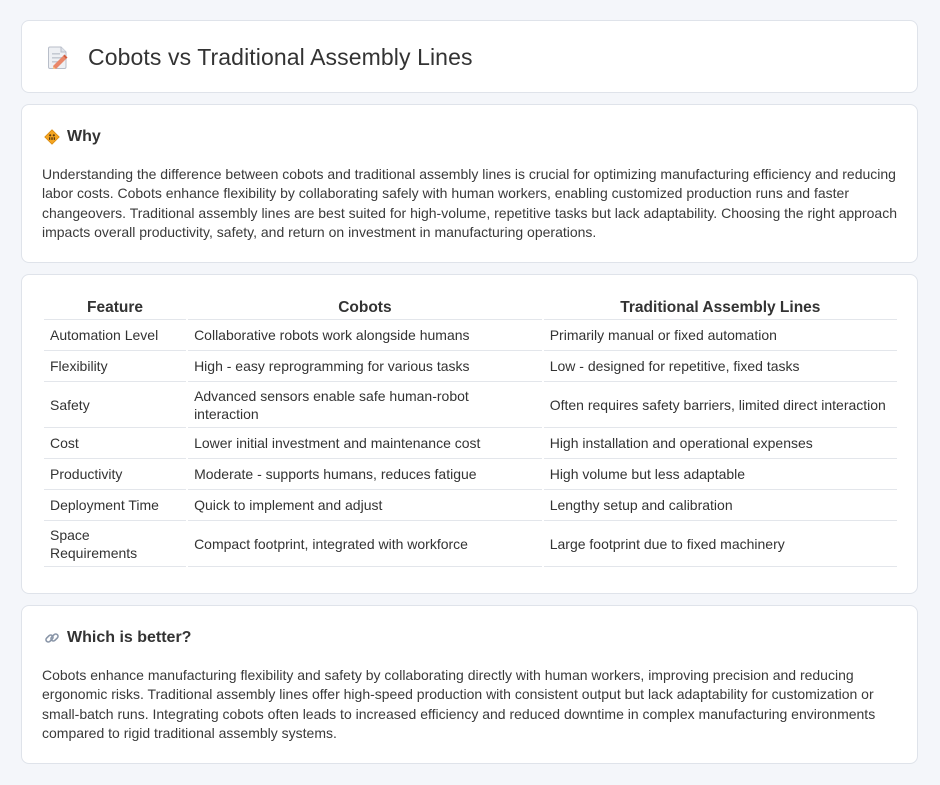 This screenshot has width=940, height=785. I want to click on feature-cell: Safety, so click(115, 405).